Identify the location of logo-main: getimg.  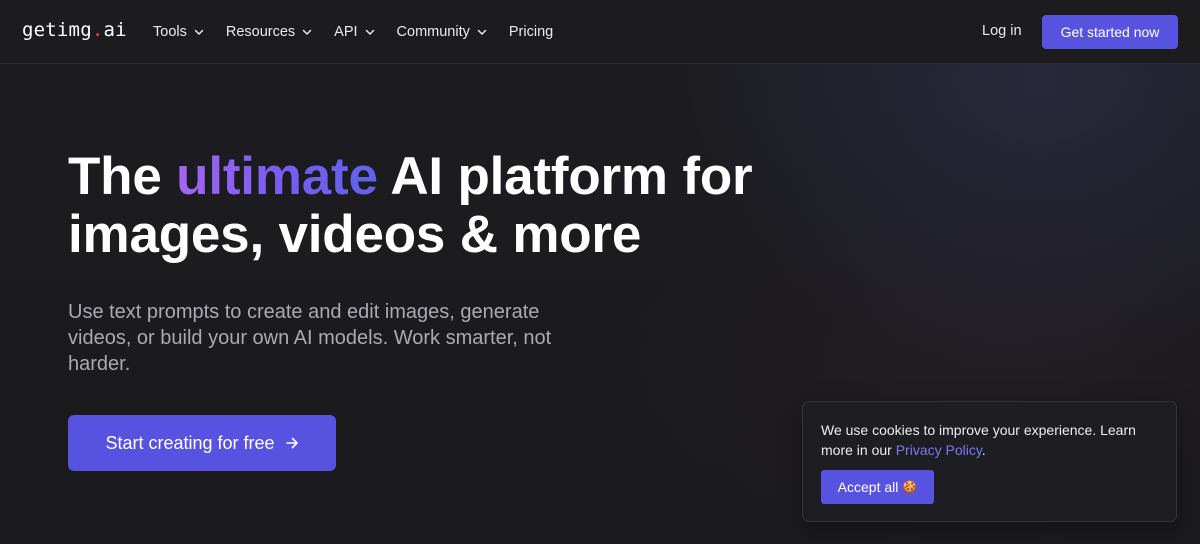
(57, 30).